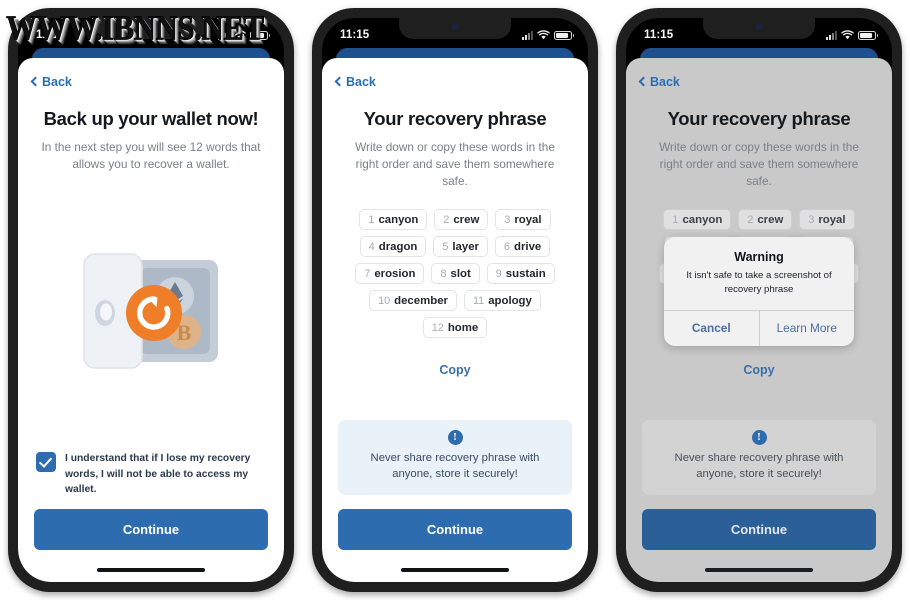 The width and height of the screenshot is (910, 600). I want to click on recovery-word-text: crew, so click(466, 219).